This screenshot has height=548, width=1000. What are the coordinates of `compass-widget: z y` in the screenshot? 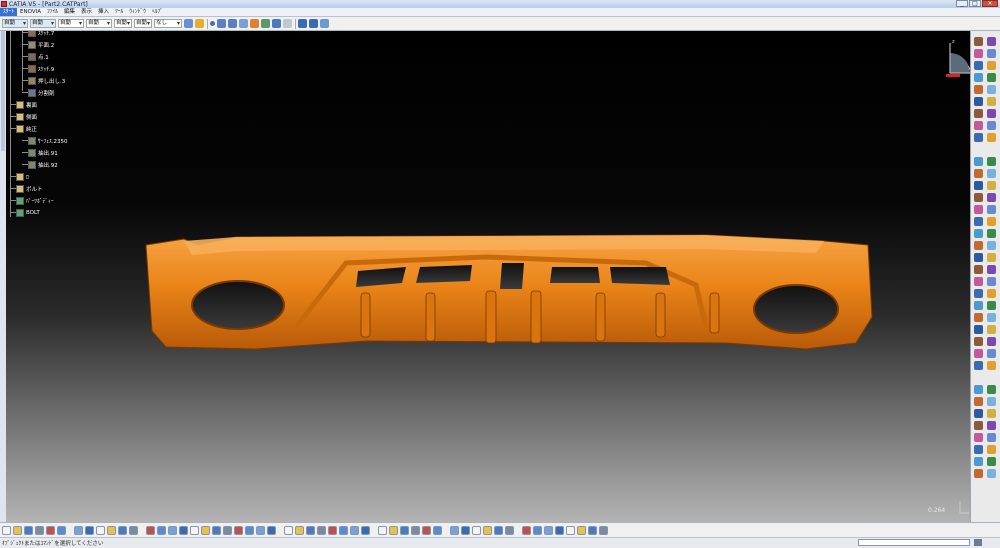 It's located at (957, 59).